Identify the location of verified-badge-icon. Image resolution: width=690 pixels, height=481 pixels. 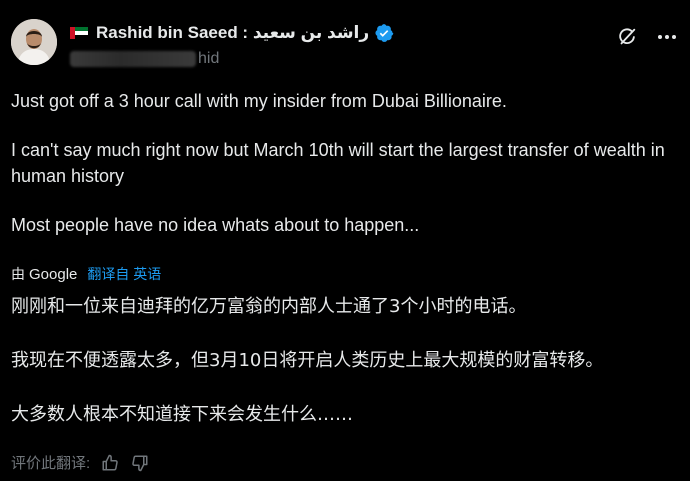
(384, 33).